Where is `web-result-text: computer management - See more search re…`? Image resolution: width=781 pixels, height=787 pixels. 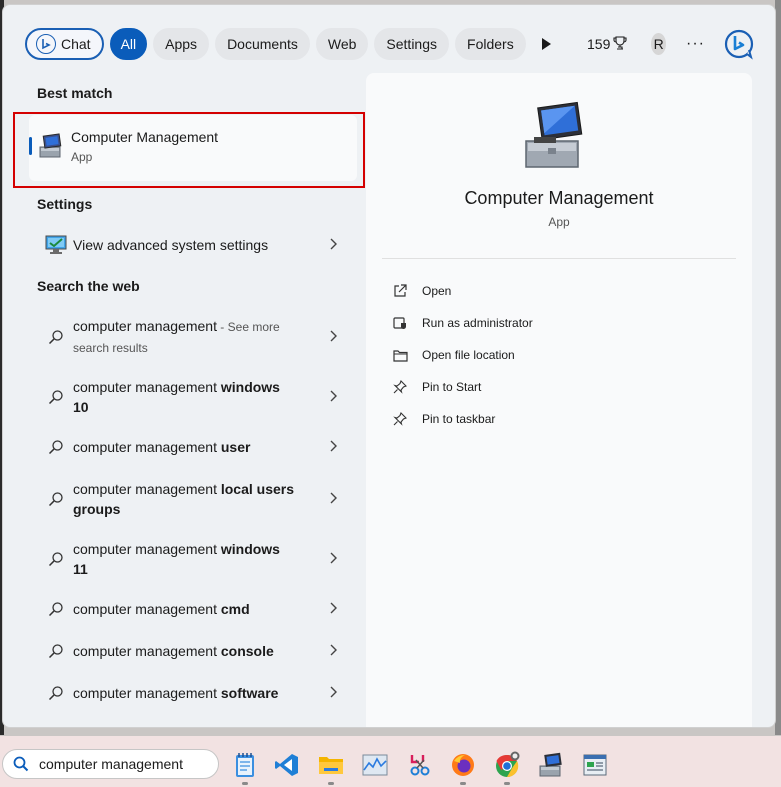 web-result-text: computer management - See more search re… is located at coordinates (193, 337).